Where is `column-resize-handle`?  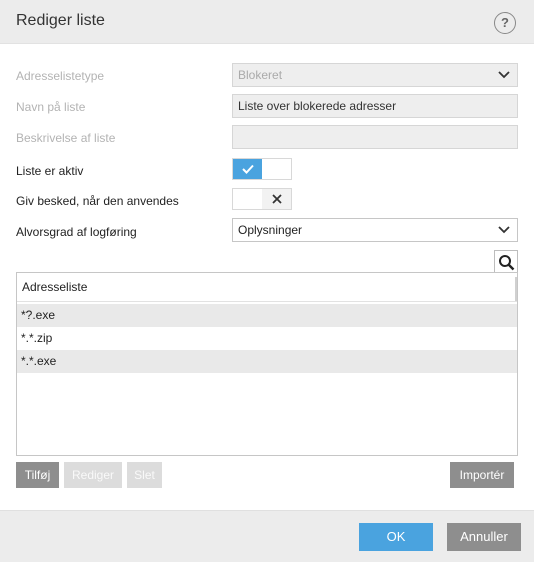 column-resize-handle is located at coordinates (516, 289).